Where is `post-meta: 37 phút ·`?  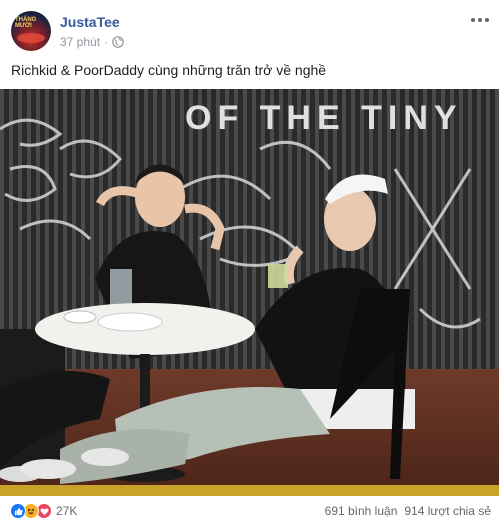
post-meta: 37 phút · is located at coordinates (92, 42).